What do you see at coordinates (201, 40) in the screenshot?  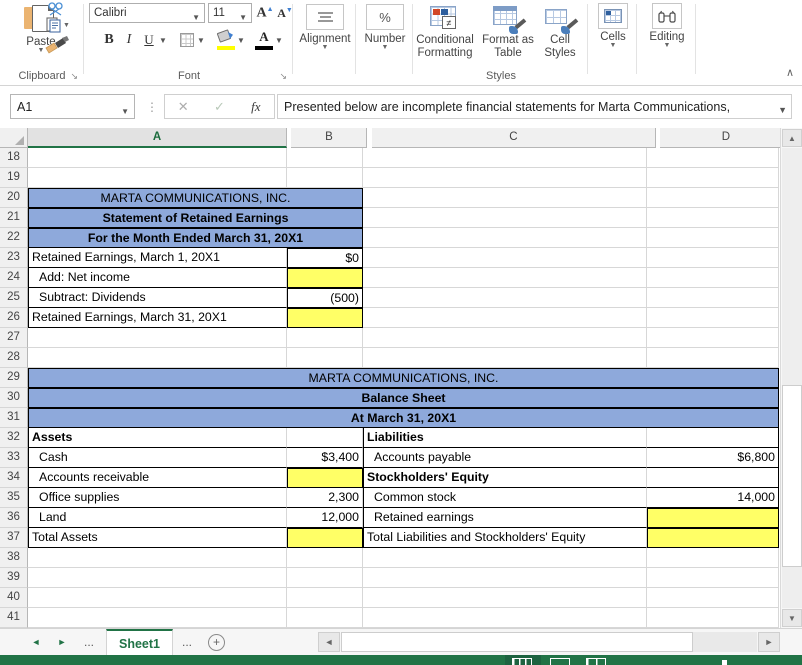 I see `borders-dropdown-arrow: ▼` at bounding box center [201, 40].